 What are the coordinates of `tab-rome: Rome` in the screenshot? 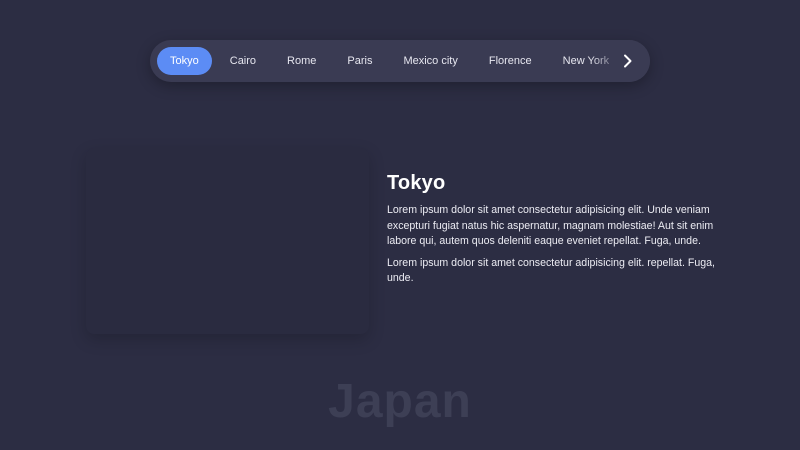 It's located at (301, 61).